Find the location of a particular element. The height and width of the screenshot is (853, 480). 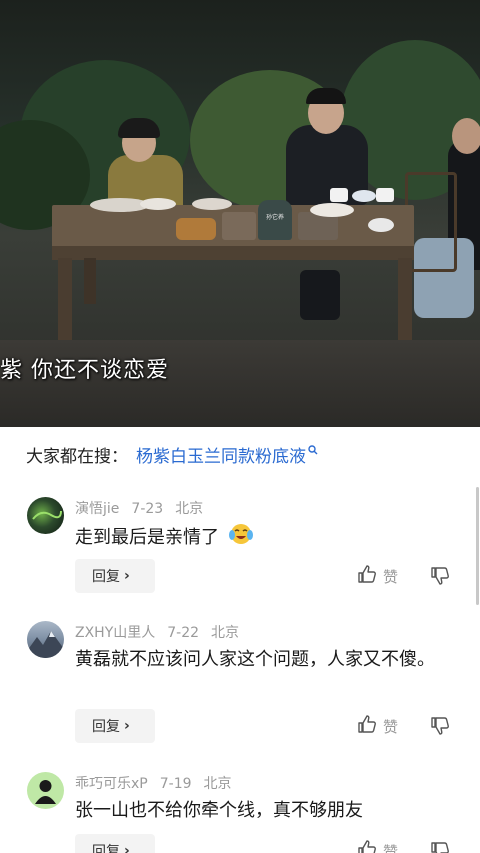

table-sign: 孙它养 is located at coordinates (275, 220).